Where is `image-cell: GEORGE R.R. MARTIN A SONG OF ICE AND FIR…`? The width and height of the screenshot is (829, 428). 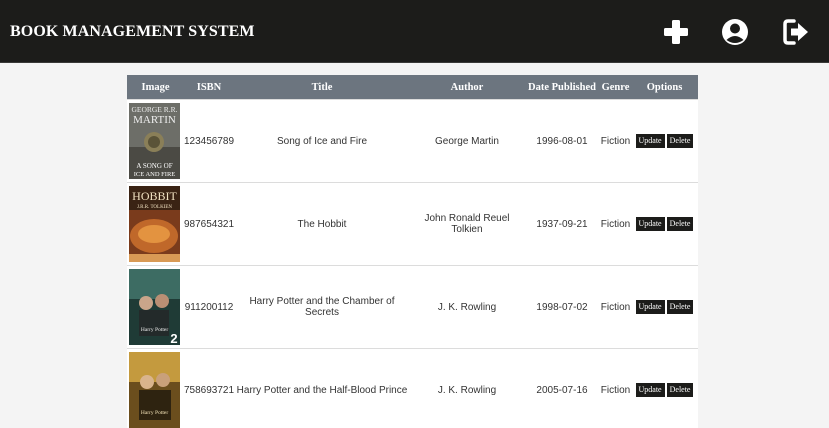
image-cell: GEORGE R.R. MARTIN A SONG OF ICE AND FIR… is located at coordinates (155, 141).